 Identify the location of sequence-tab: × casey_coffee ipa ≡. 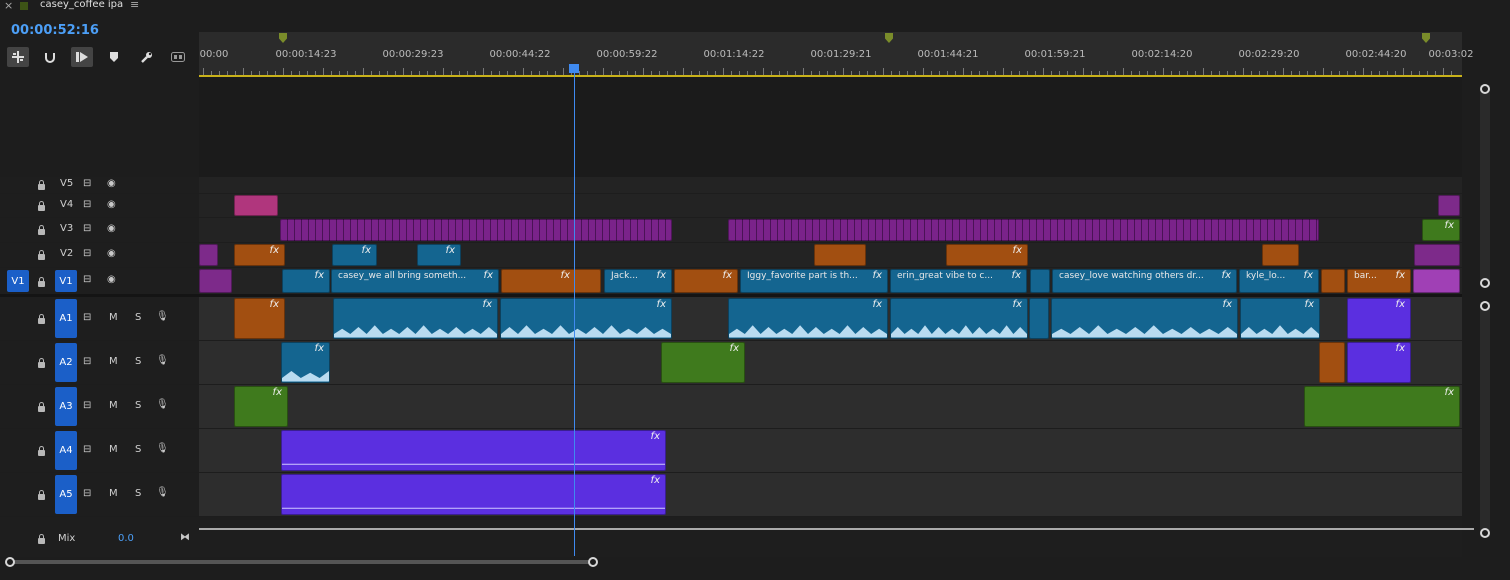
(755, 7).